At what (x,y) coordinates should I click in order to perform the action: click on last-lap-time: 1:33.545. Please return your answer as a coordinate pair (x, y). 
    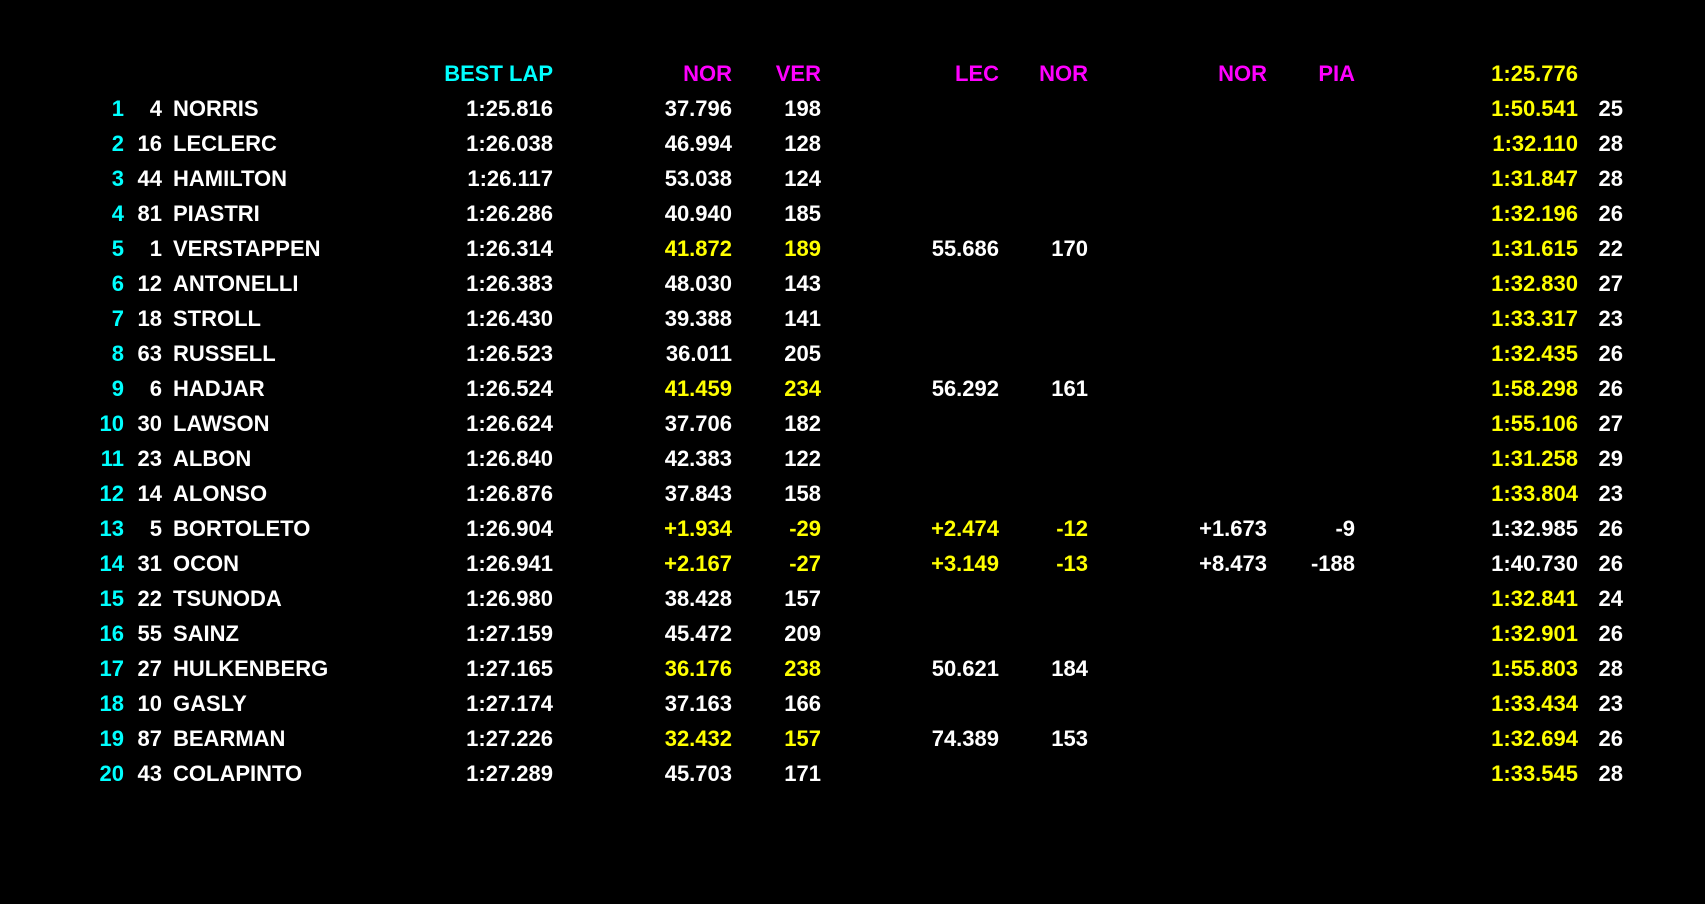
    Looking at the image, I should click on (1534, 773).